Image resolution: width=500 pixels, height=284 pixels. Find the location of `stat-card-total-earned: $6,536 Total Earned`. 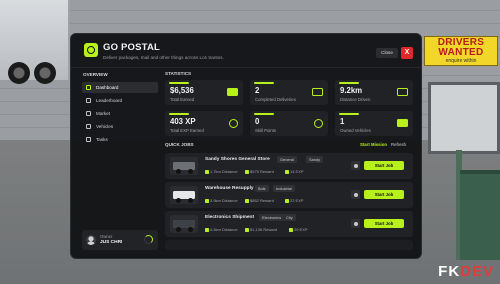

stat-card-total-earned: $6,536 Total Earned is located at coordinates (204, 92).